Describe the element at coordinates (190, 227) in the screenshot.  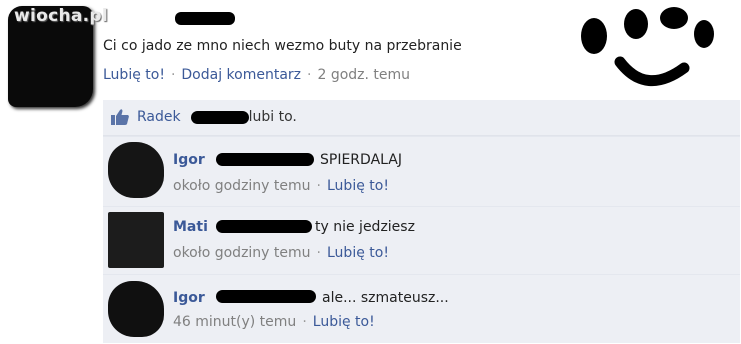
I see `commenter-name: Mati` at that location.